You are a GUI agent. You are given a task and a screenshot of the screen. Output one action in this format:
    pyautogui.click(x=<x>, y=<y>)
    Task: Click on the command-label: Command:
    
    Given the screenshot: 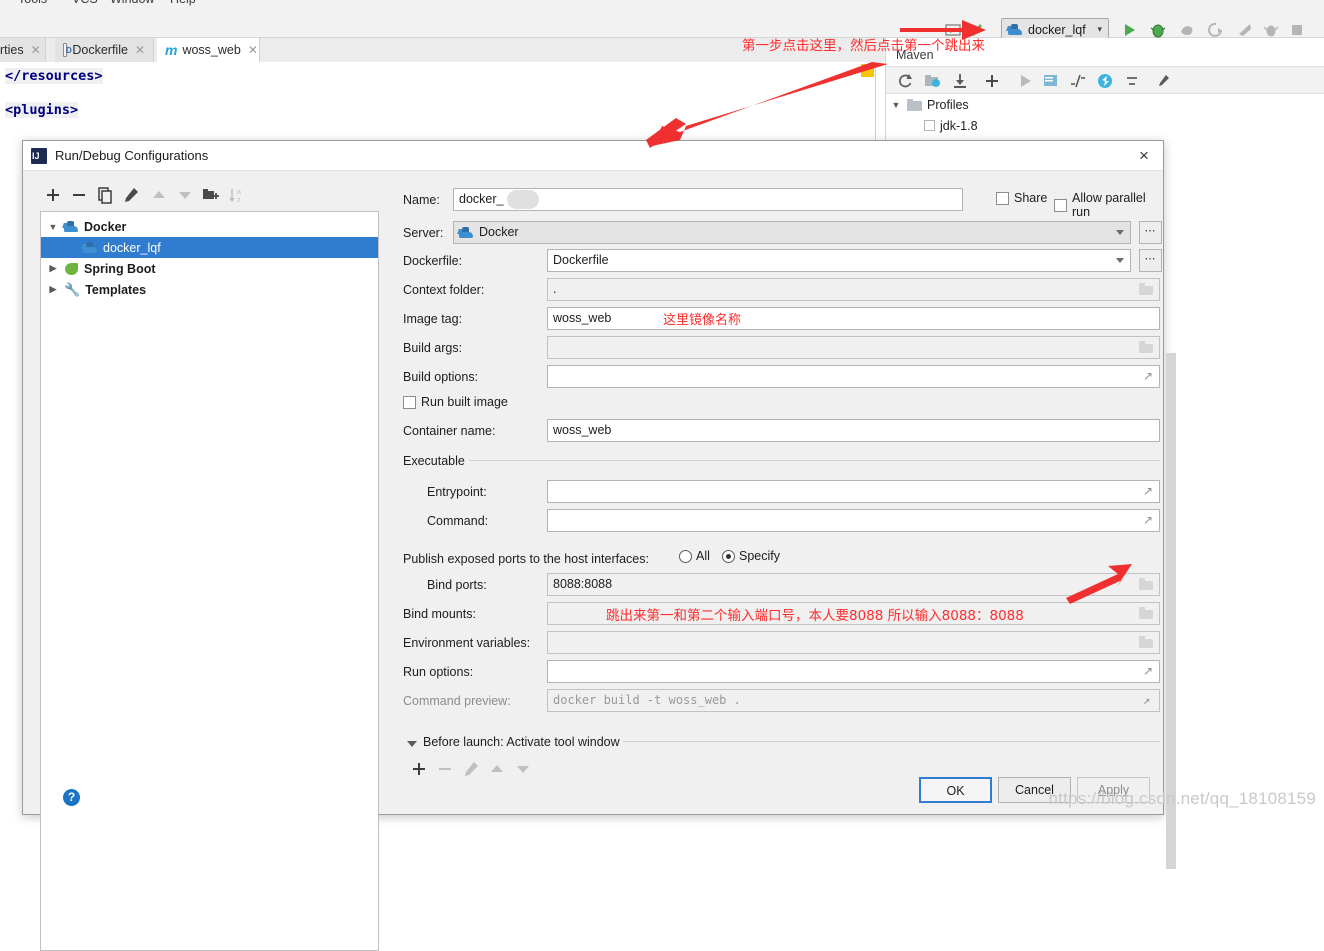 What is the action you would take?
    pyautogui.click(x=458, y=521)
    